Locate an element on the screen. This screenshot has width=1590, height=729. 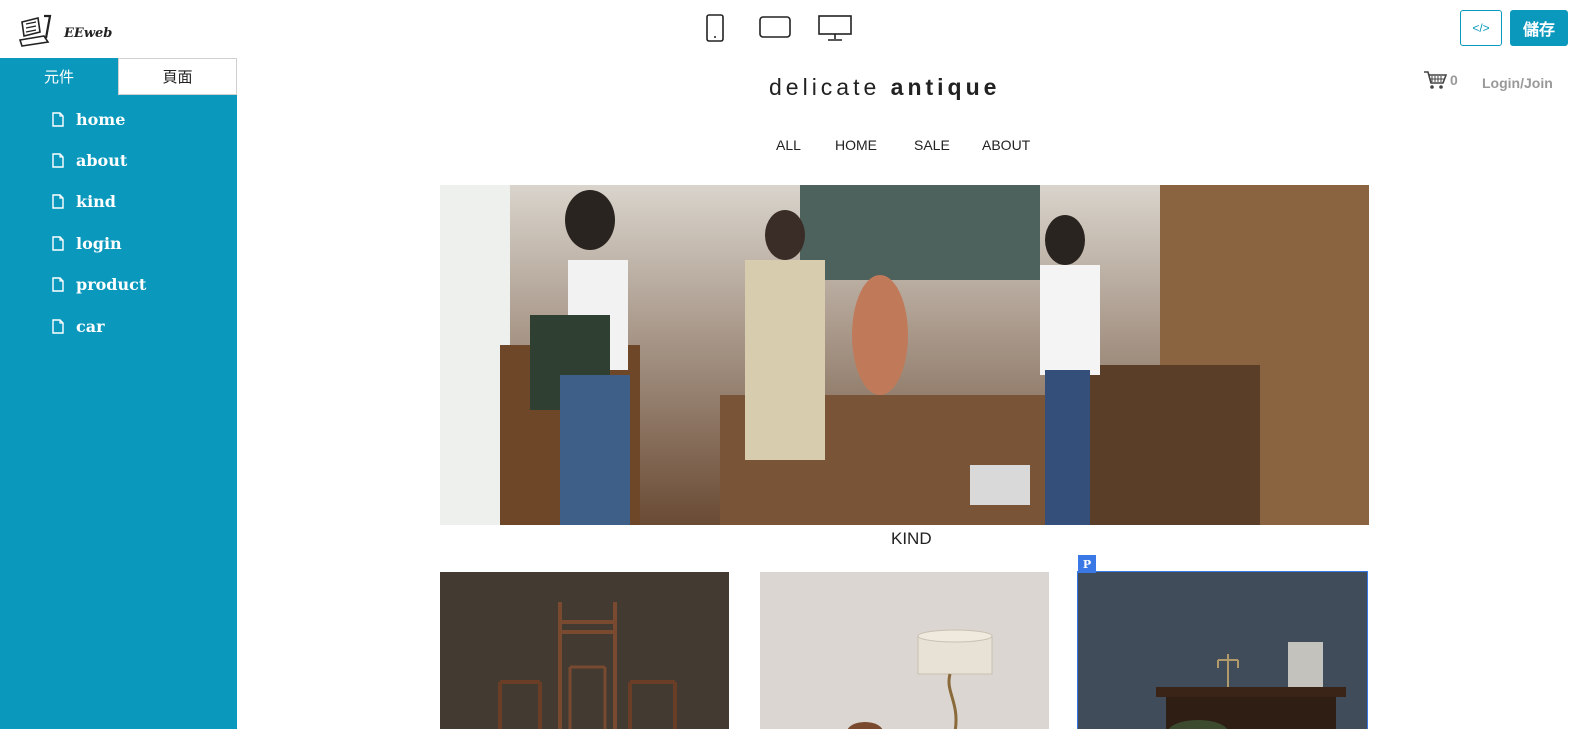
page-item-label: kind is located at coordinates (96, 201).